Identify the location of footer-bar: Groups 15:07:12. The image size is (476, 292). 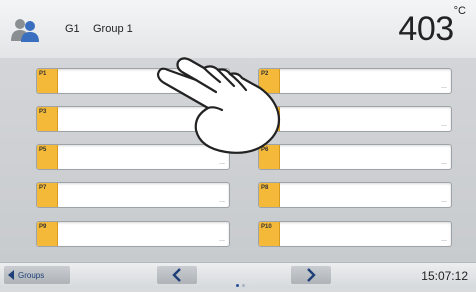
(238, 275).